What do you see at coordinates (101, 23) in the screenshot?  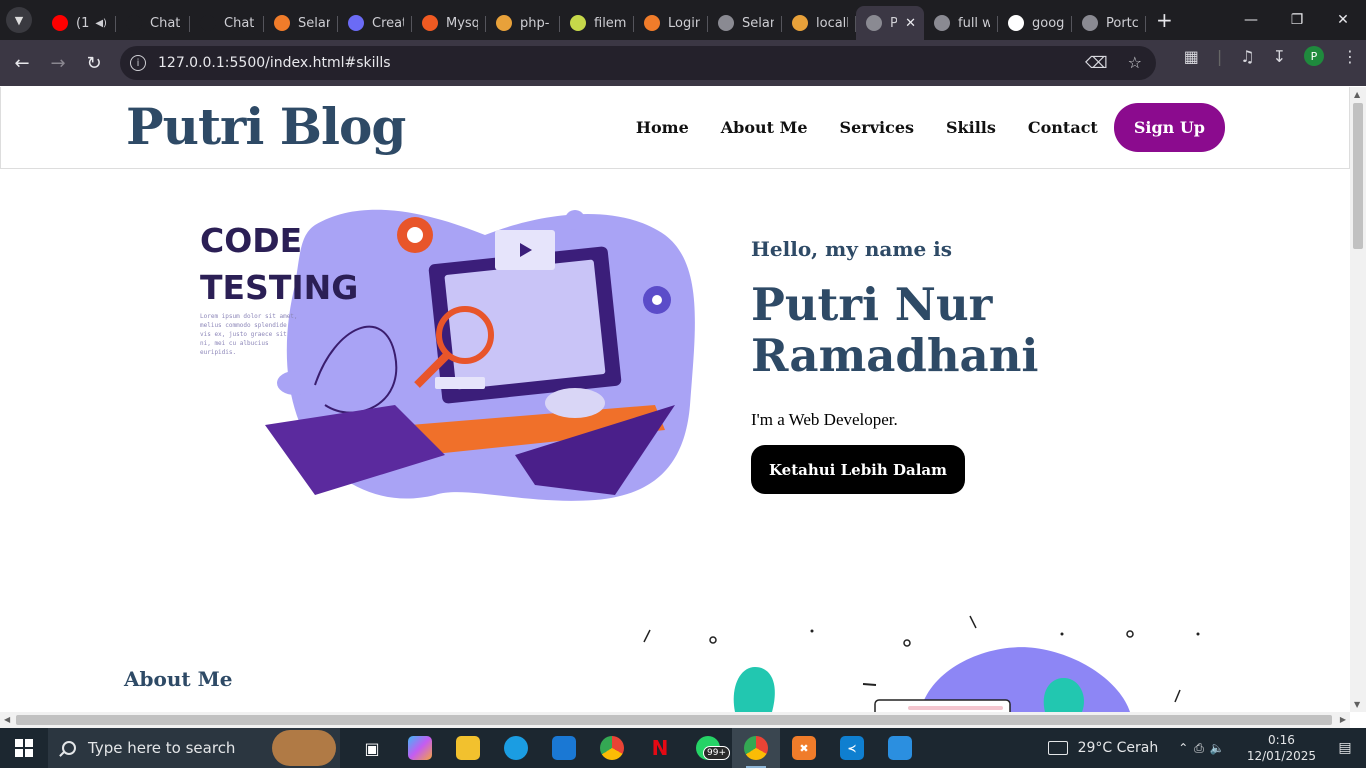 I see `tab-audio-icon: ◀)` at bounding box center [101, 23].